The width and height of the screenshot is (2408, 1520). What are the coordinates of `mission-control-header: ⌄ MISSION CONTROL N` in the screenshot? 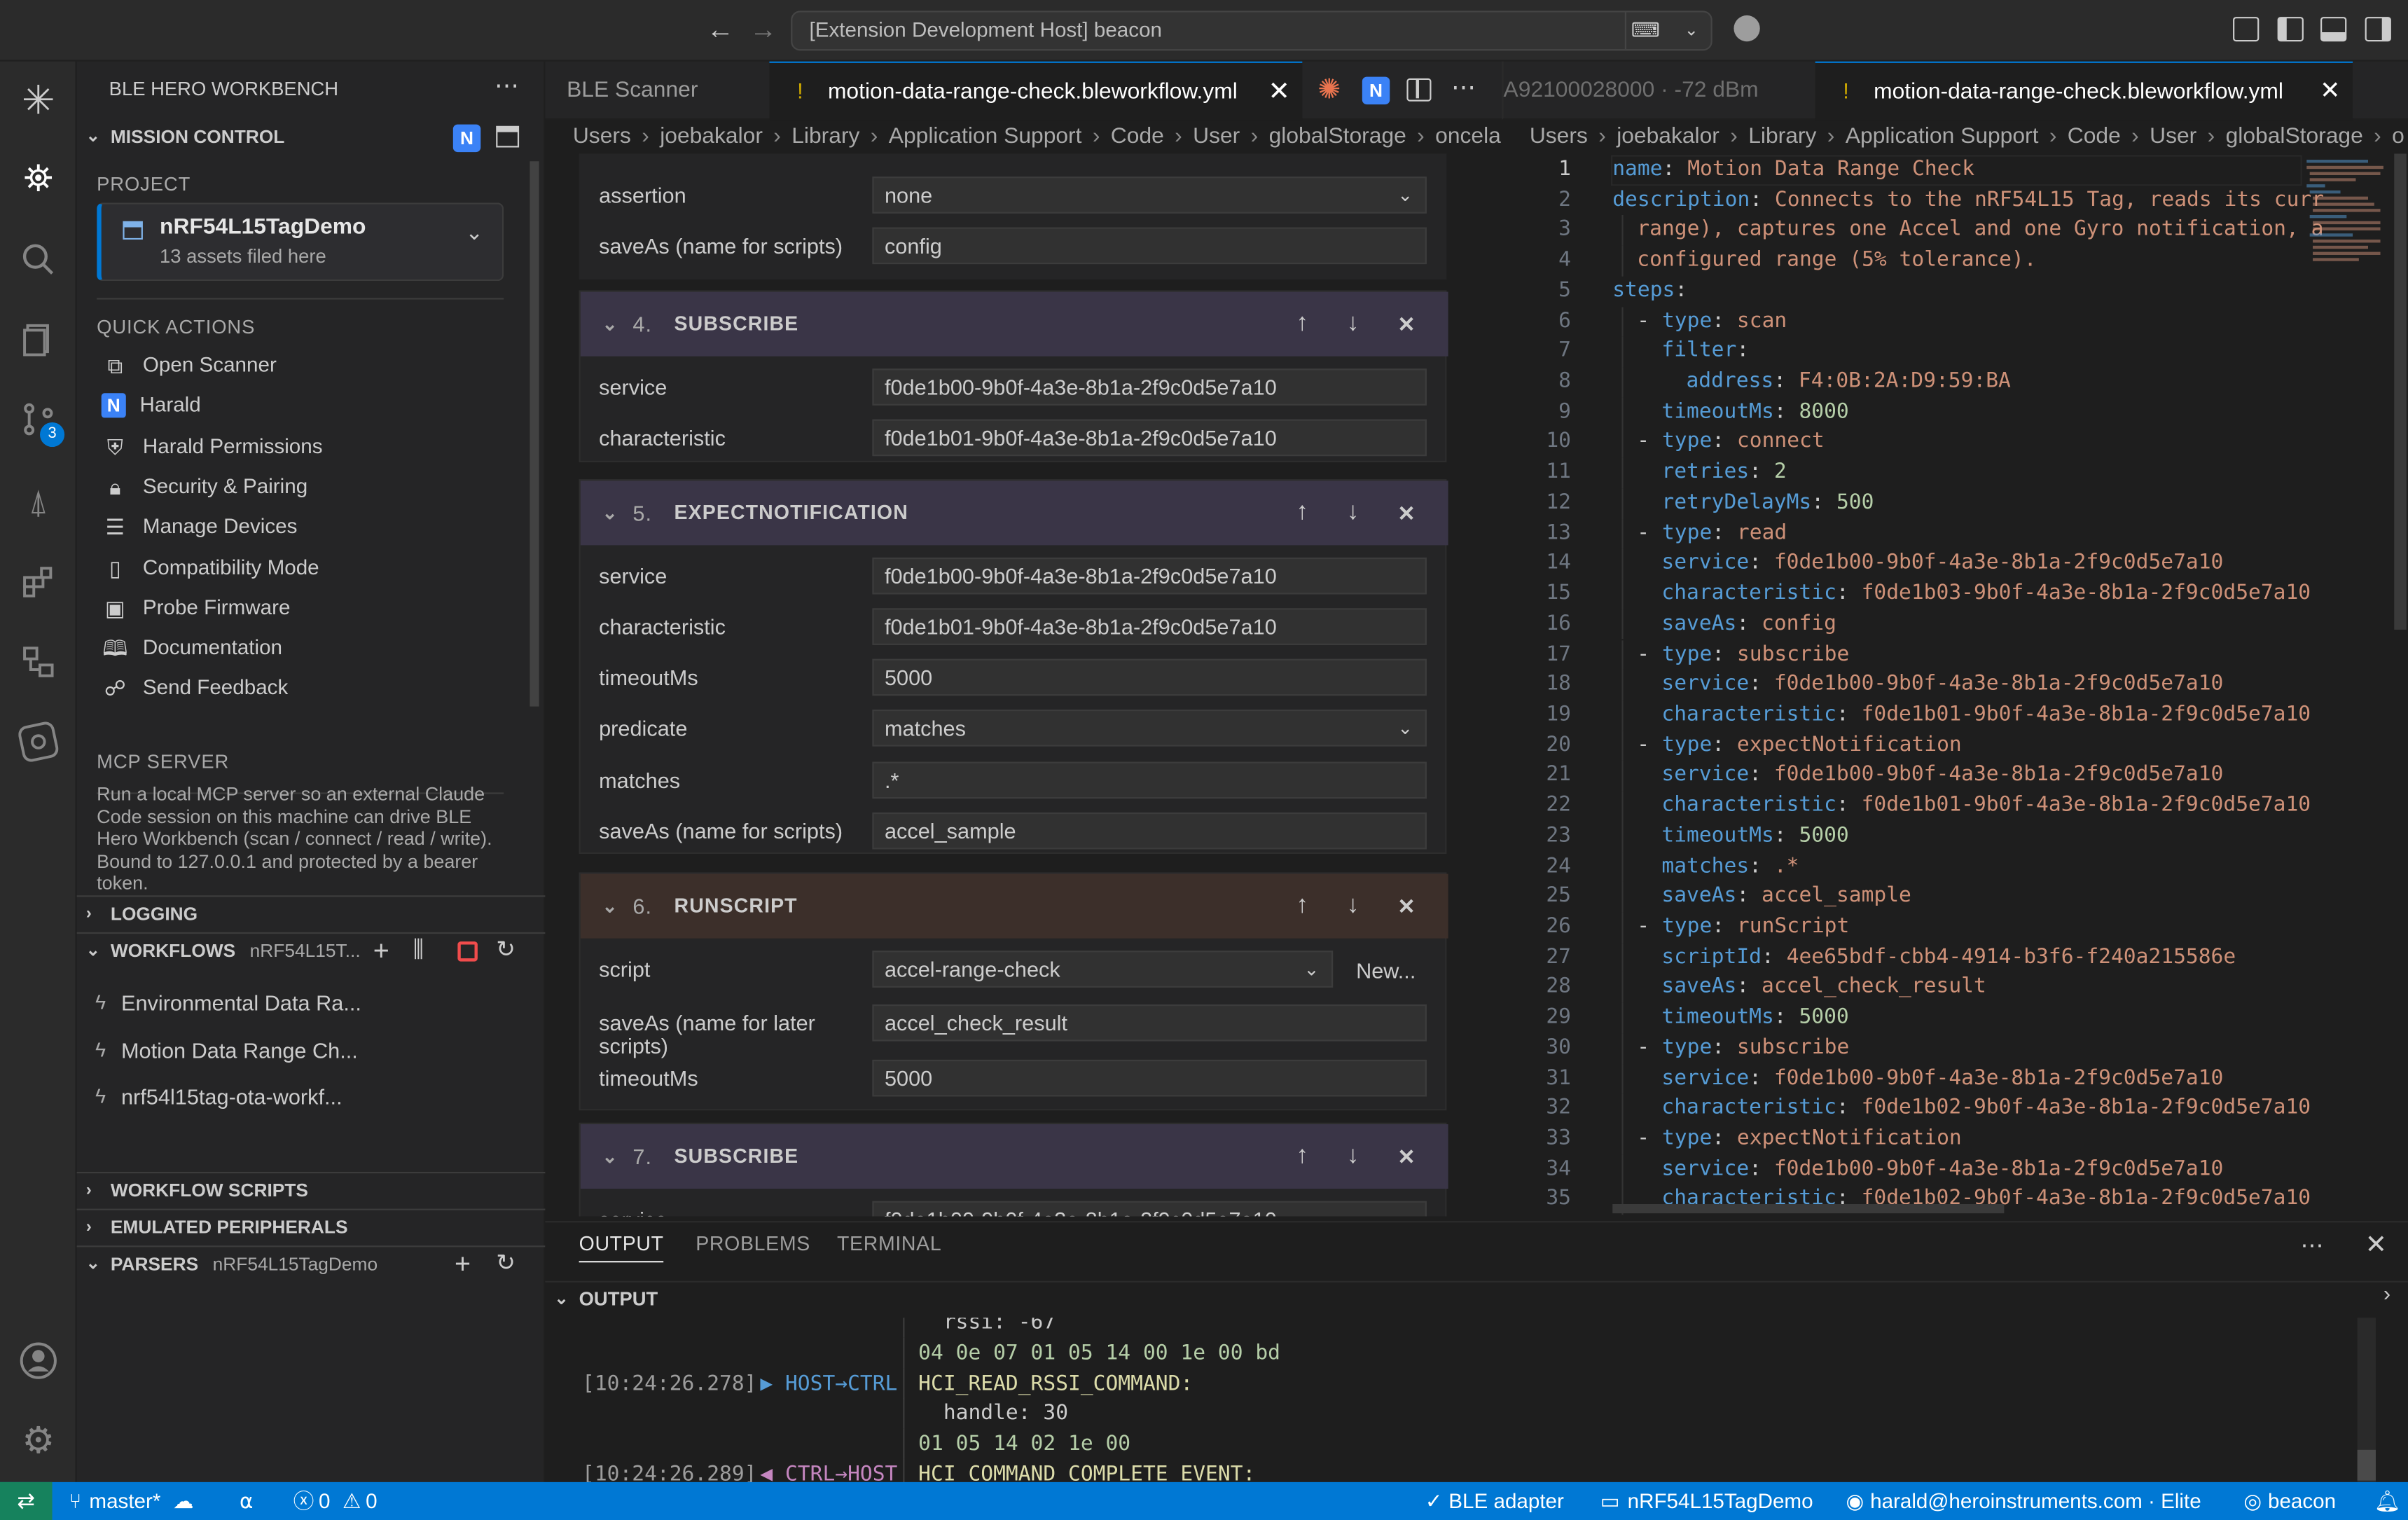 It's located at (311, 136).